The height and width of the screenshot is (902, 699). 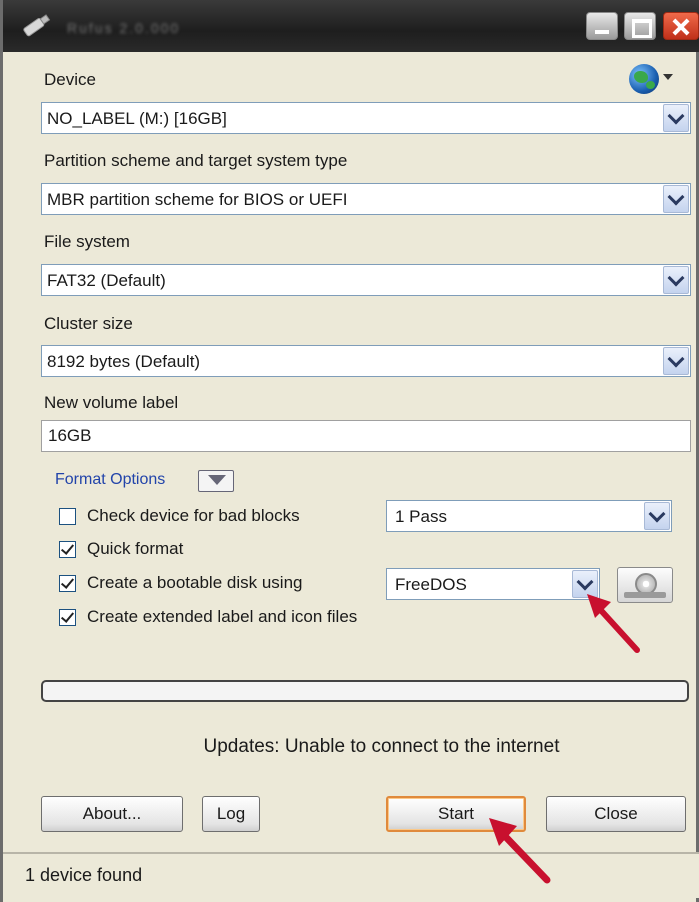 I want to click on filesystem-select-value: FAT32 (Default), so click(x=106, y=280).